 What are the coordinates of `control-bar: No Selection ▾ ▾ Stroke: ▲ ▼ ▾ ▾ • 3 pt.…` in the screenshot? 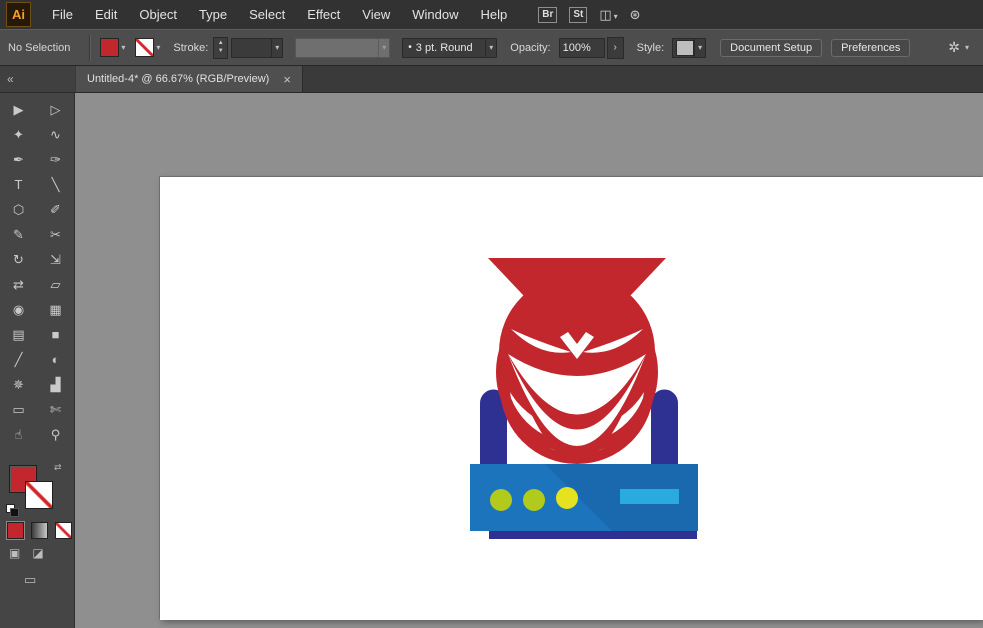 It's located at (491, 47).